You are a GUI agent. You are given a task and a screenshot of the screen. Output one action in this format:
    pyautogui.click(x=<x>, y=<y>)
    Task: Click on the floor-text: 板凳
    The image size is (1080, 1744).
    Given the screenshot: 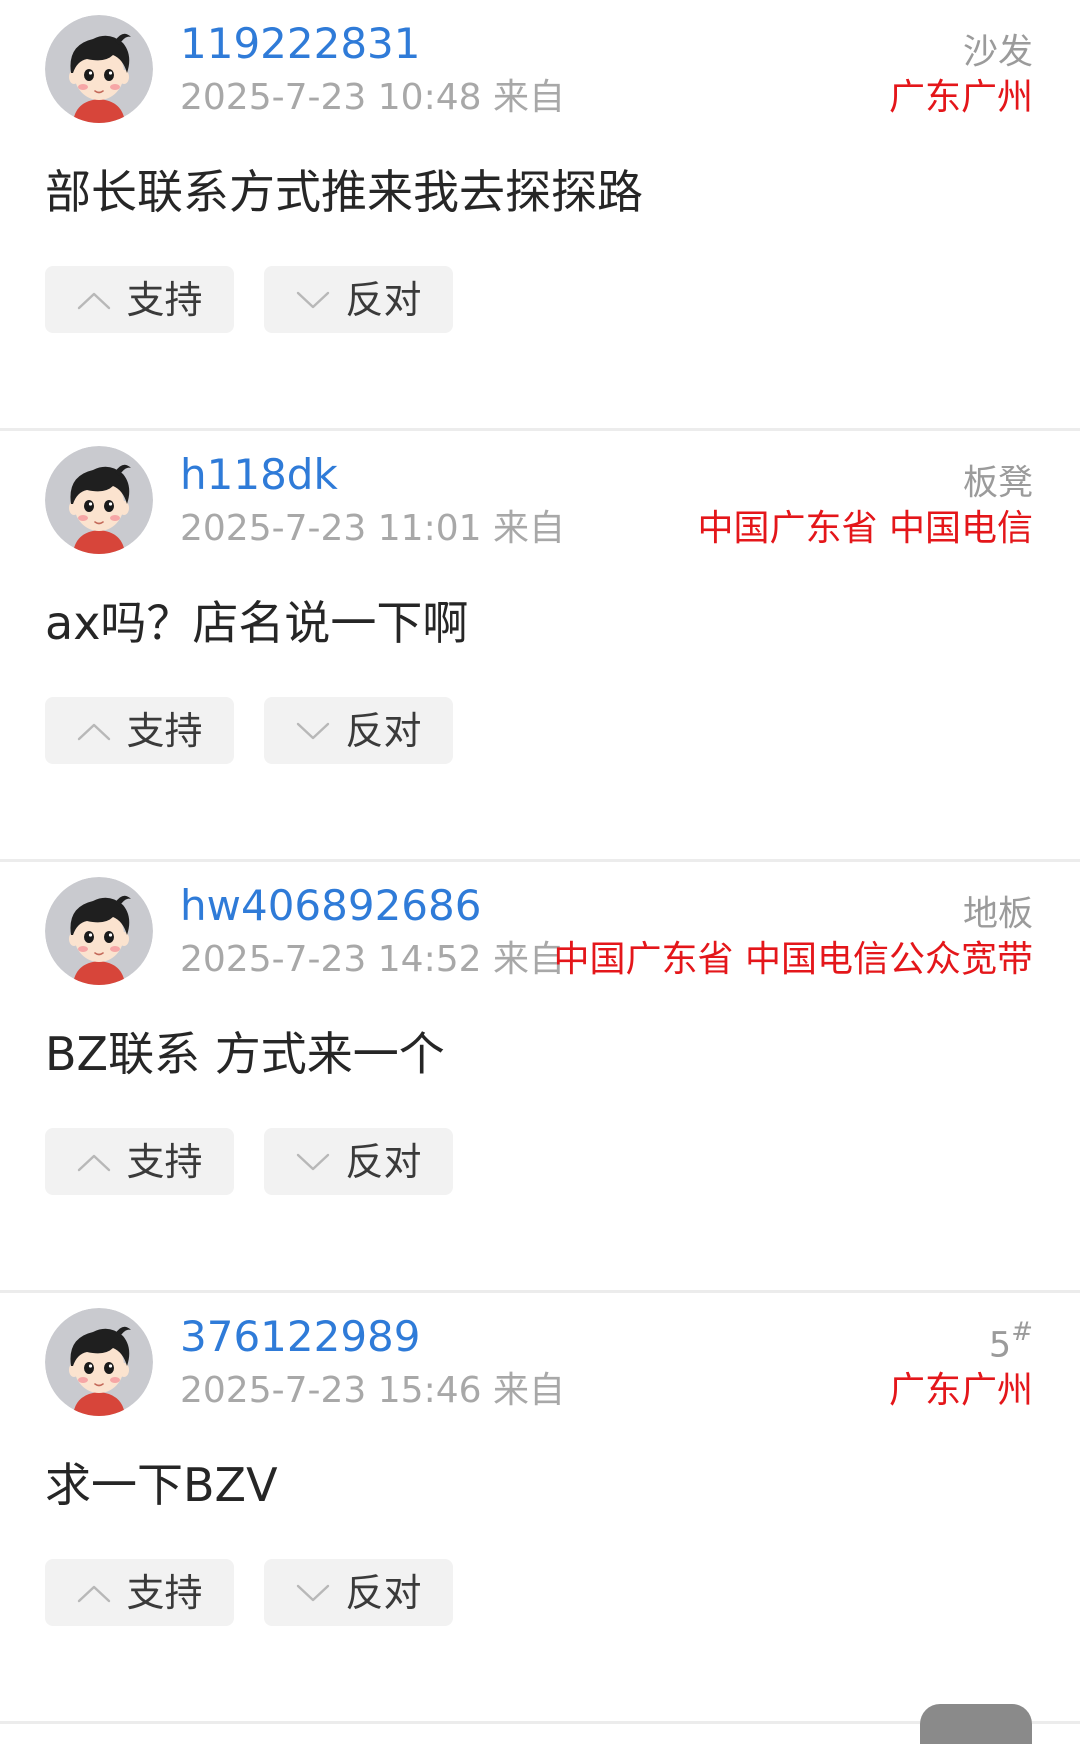 What is the action you would take?
    pyautogui.click(x=997, y=483)
    